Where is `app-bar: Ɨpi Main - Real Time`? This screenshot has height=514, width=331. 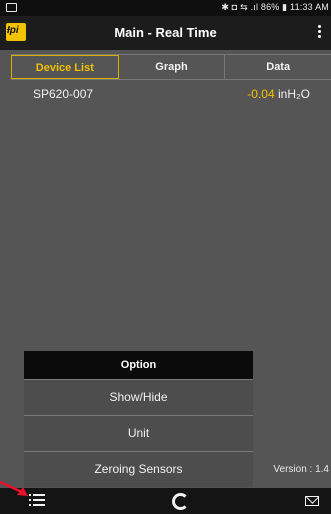 app-bar: Ɨpi Main - Real Time is located at coordinates (165, 33).